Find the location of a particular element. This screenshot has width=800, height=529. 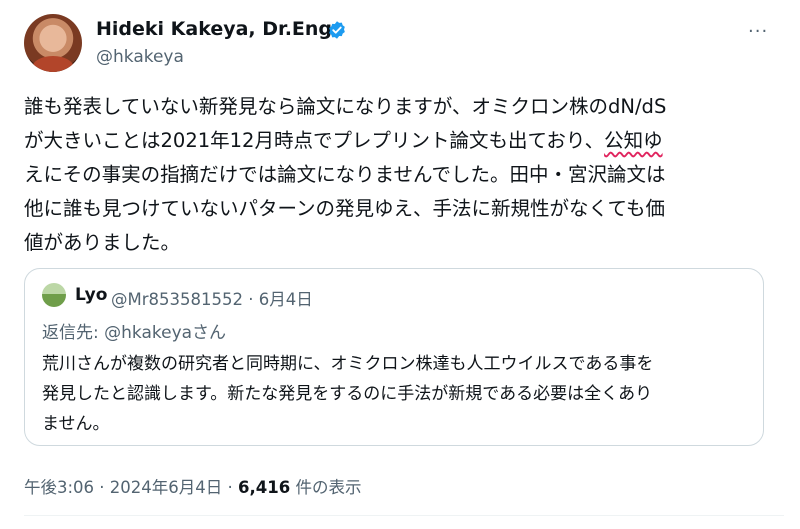

tweet-line: えにその事実の指摘だけでは論文になりませんでした。田中・宮沢論文は is located at coordinates (345, 174).